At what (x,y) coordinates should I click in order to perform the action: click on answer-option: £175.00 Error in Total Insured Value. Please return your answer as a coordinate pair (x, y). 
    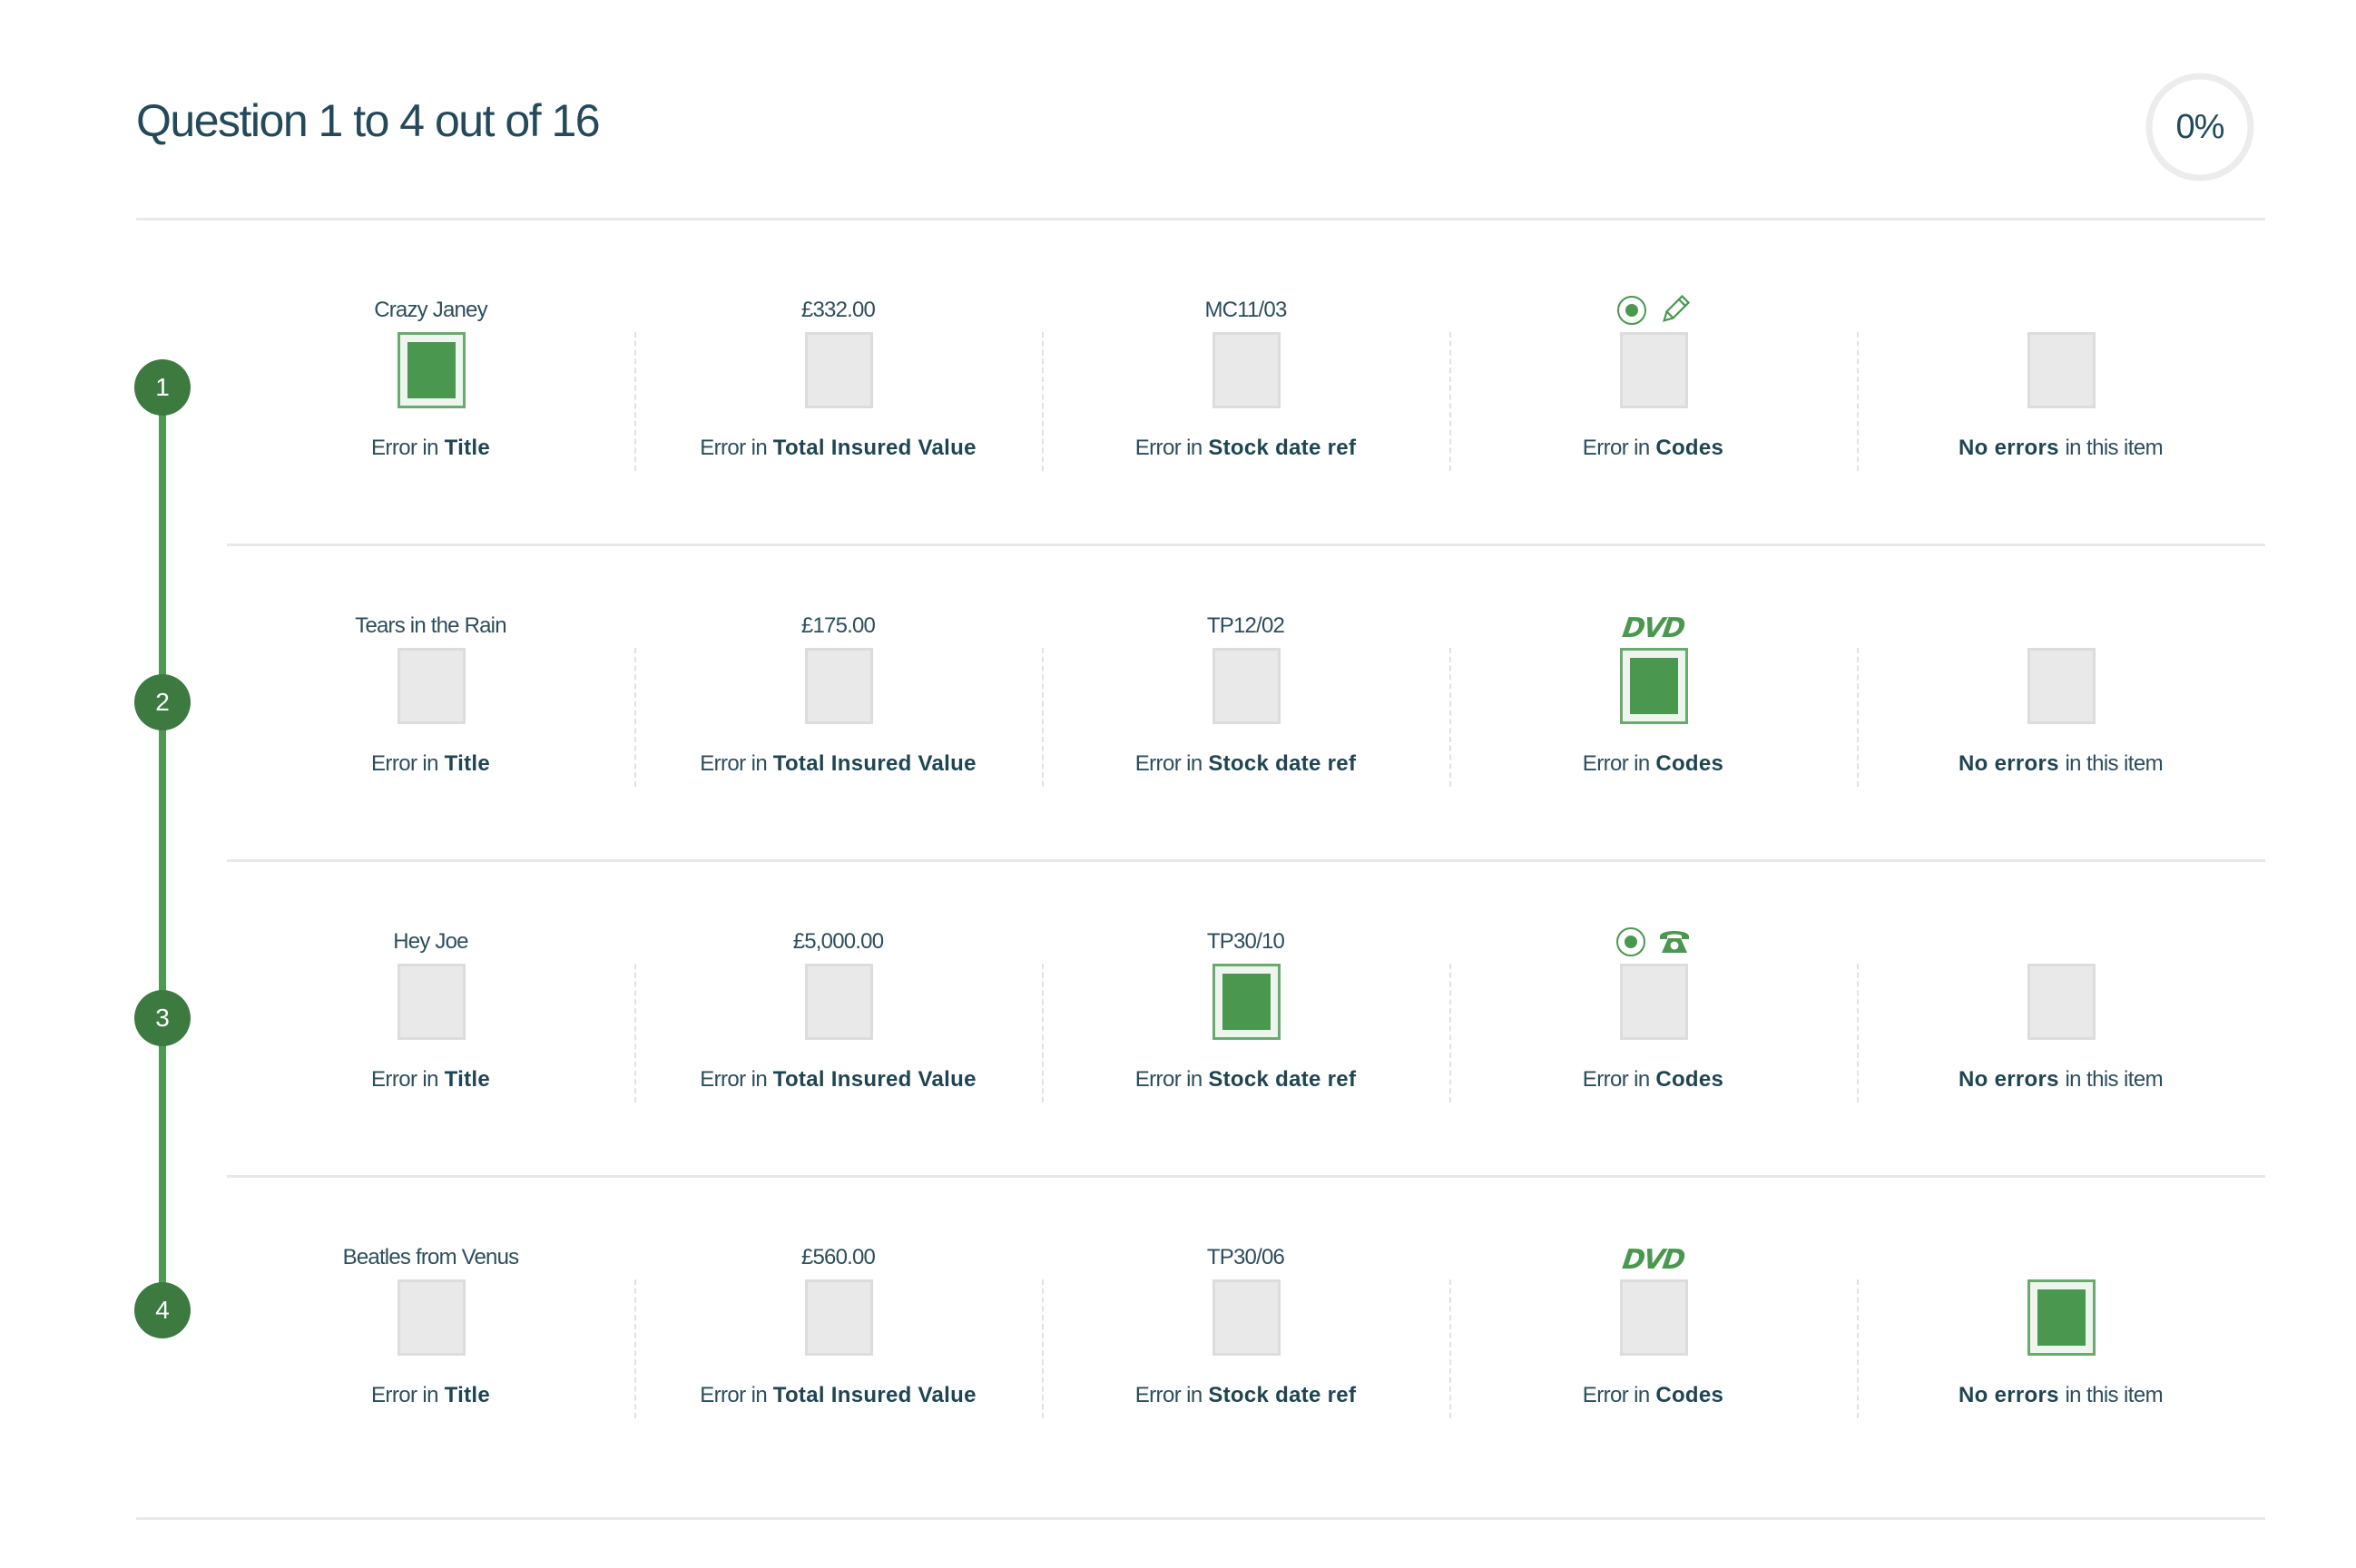
    Looking at the image, I should click on (838, 740).